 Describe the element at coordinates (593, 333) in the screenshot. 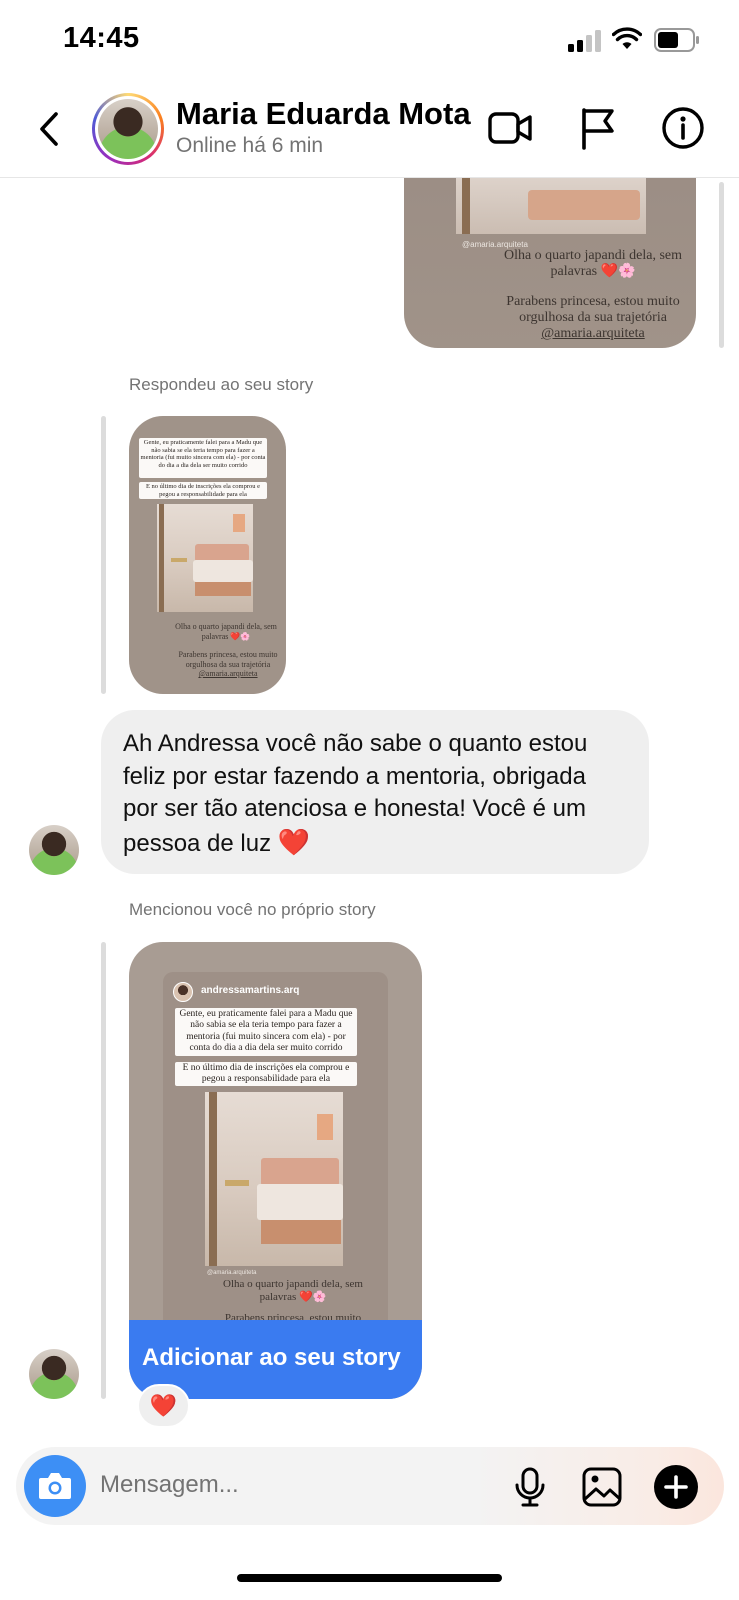

I see `story-mention: @amaria.arquiteta` at that location.